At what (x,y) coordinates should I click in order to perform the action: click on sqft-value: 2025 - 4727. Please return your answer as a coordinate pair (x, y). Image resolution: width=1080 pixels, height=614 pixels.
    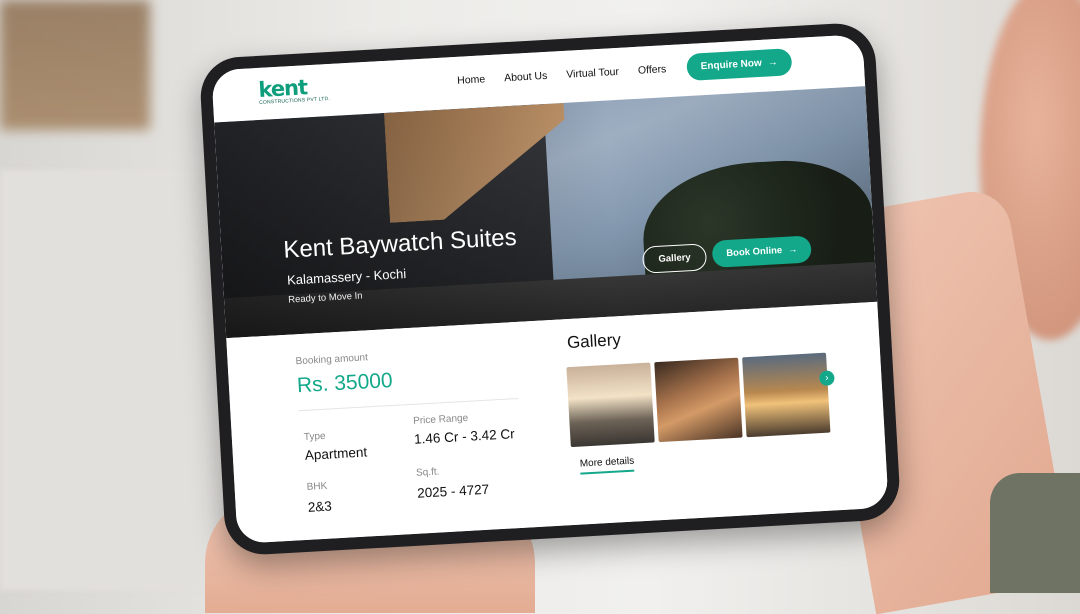
    Looking at the image, I should click on (453, 491).